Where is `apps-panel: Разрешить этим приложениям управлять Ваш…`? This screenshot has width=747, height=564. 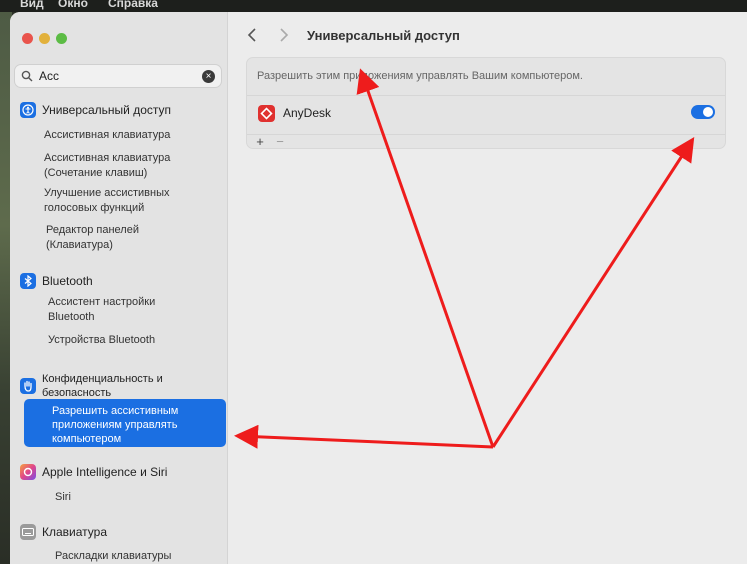 apps-panel: Разрешить этим приложениям управлять Ваш… is located at coordinates (486, 103).